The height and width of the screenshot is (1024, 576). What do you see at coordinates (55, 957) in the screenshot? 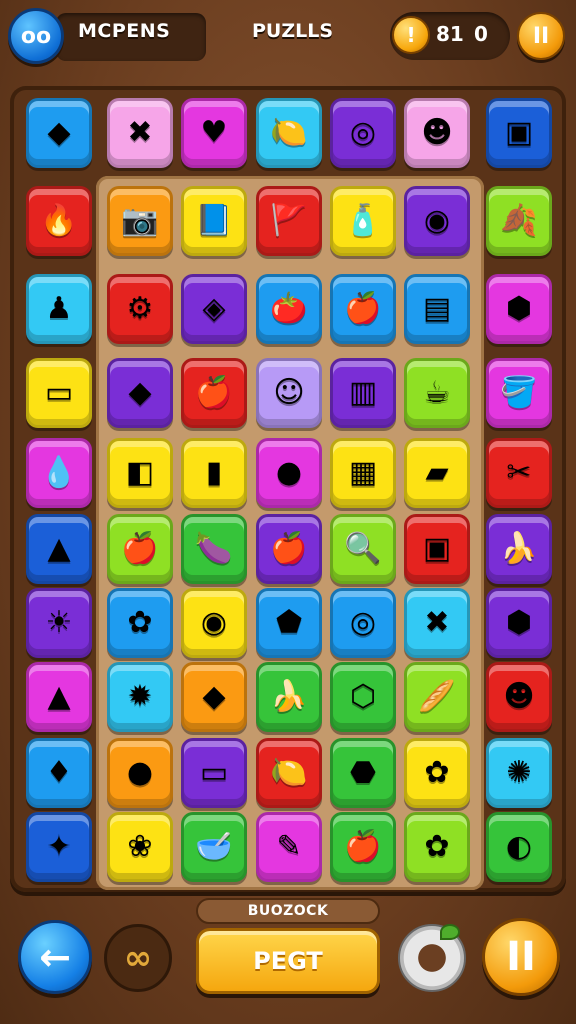
I see `back-button: ←` at bounding box center [55, 957].